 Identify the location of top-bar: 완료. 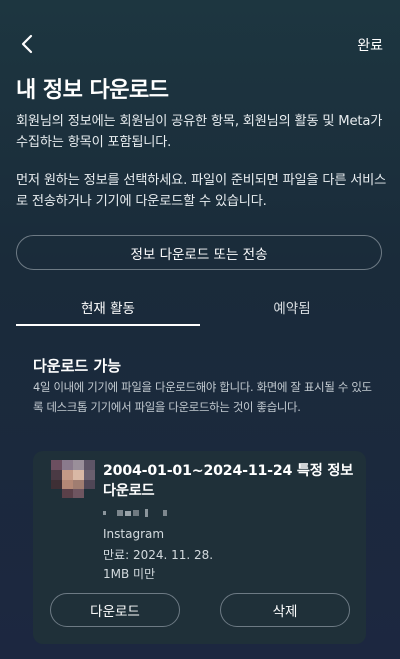
(200, 40).